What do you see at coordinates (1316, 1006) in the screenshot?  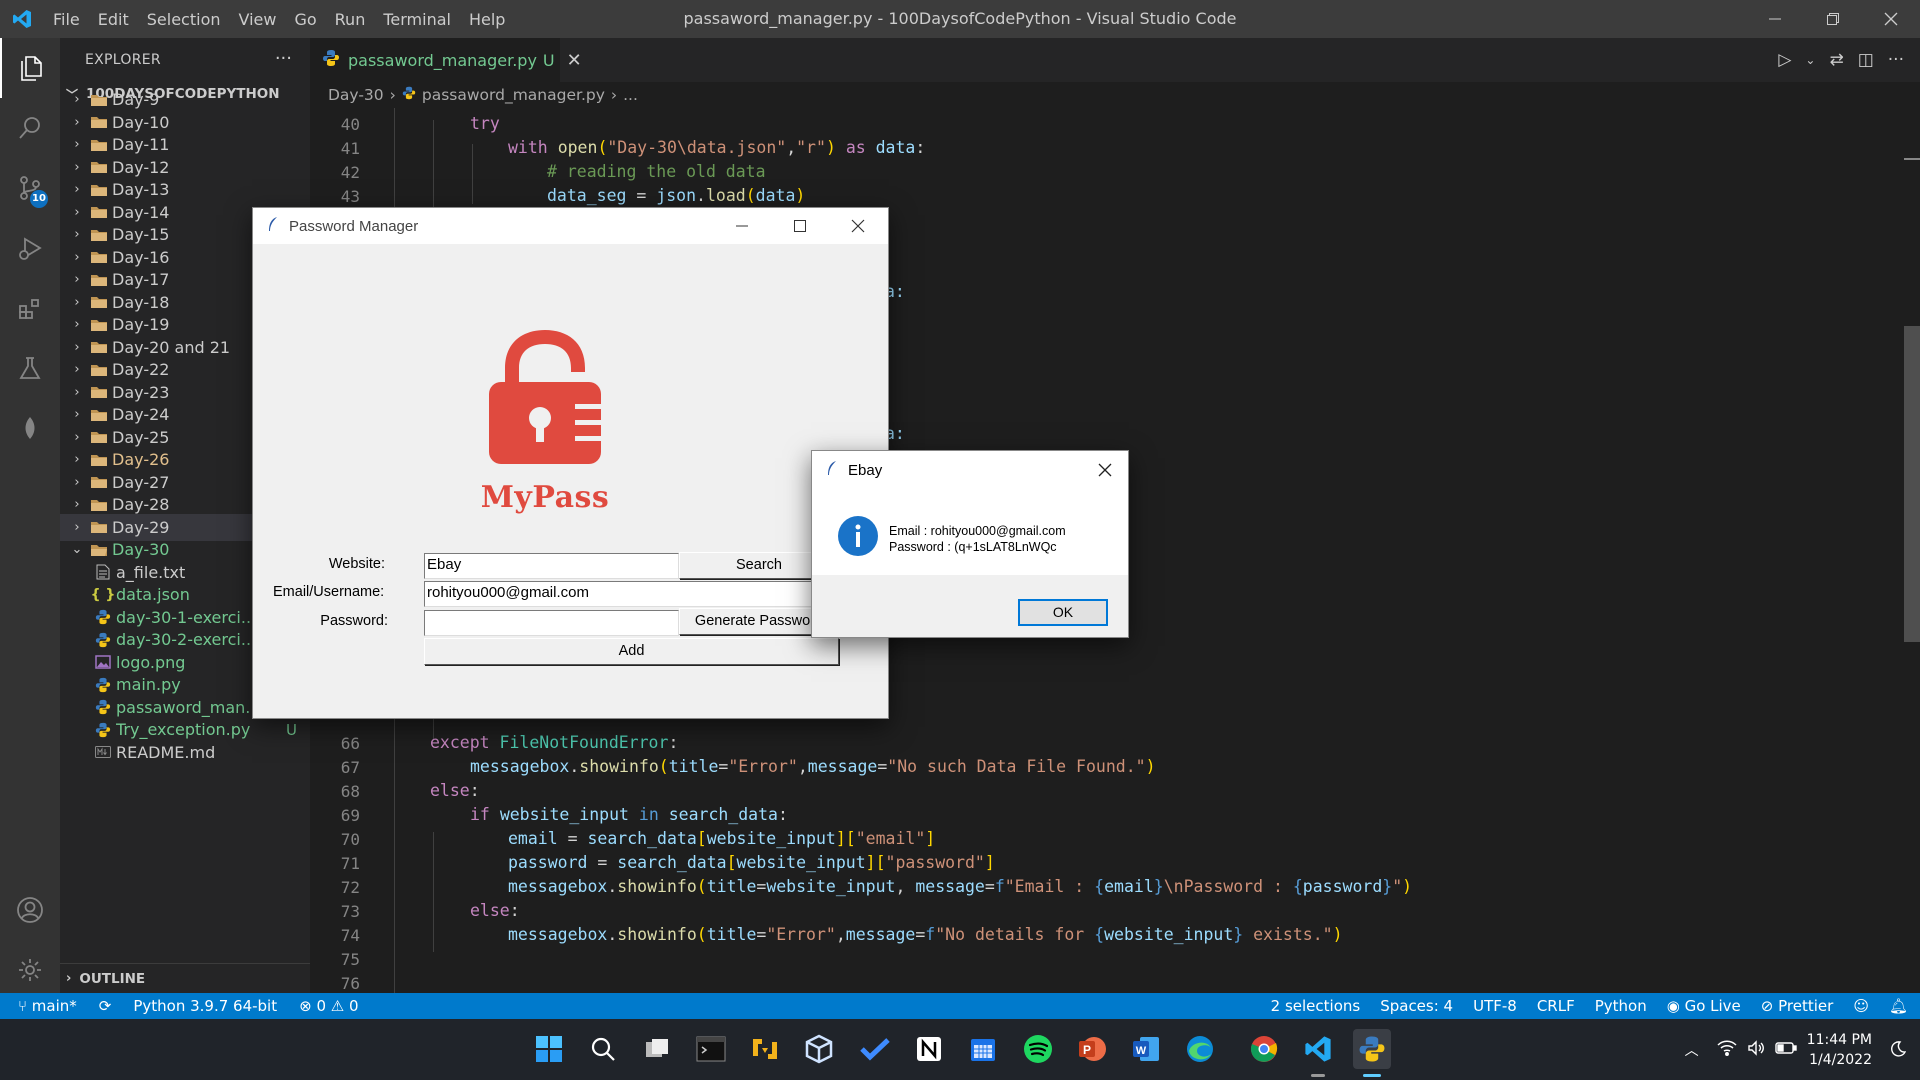 I see `selection-count: 2 selections` at bounding box center [1316, 1006].